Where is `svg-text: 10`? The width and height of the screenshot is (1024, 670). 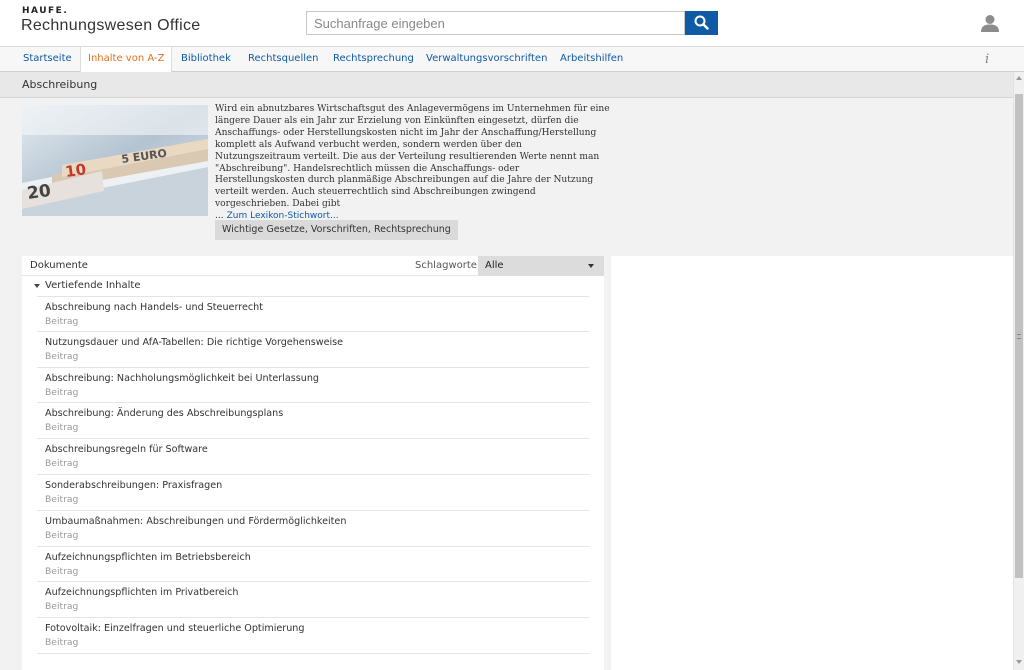 svg-text: 10 is located at coordinates (75, 170).